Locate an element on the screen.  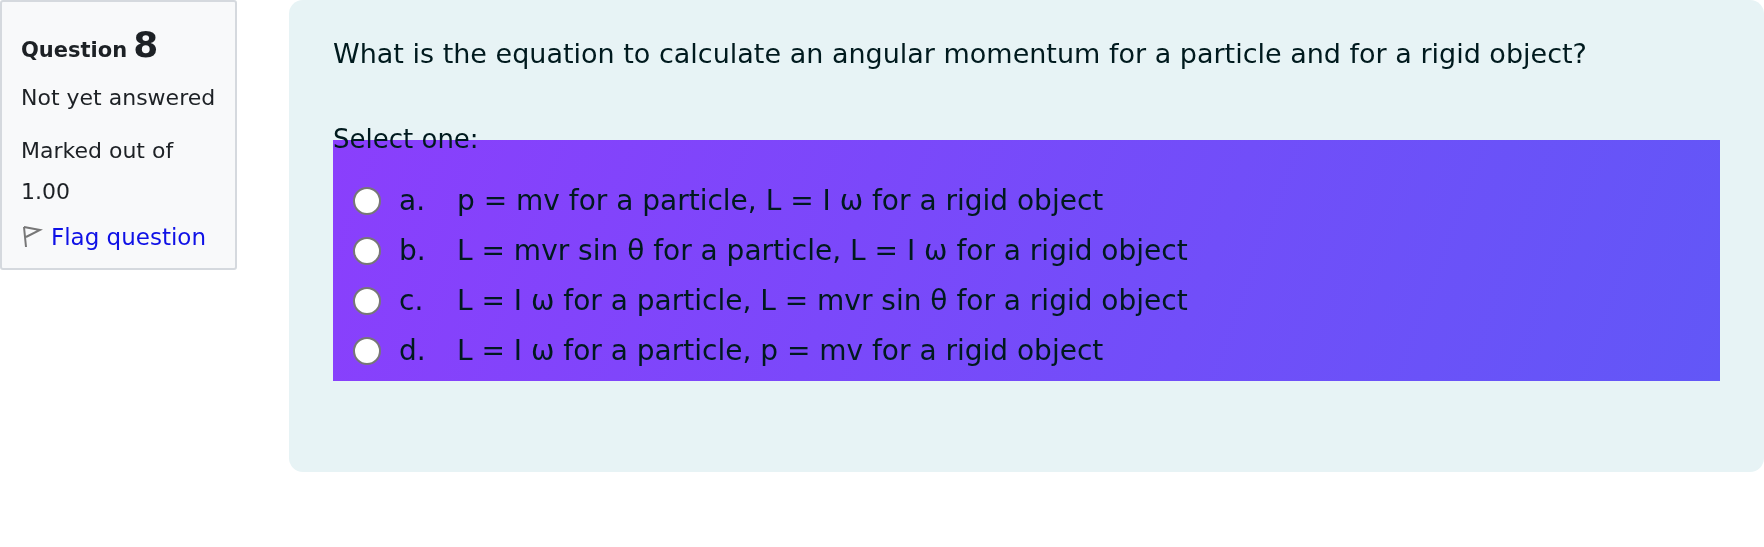
option-text: L = I ω for a particle, p = mv for a rigid object is located at coordinates (780, 350).